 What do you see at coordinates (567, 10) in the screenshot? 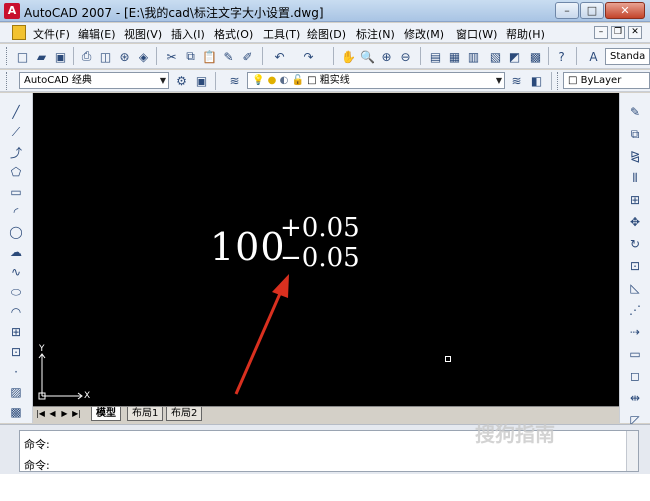
I see `minimize-button: –` at bounding box center [567, 10].